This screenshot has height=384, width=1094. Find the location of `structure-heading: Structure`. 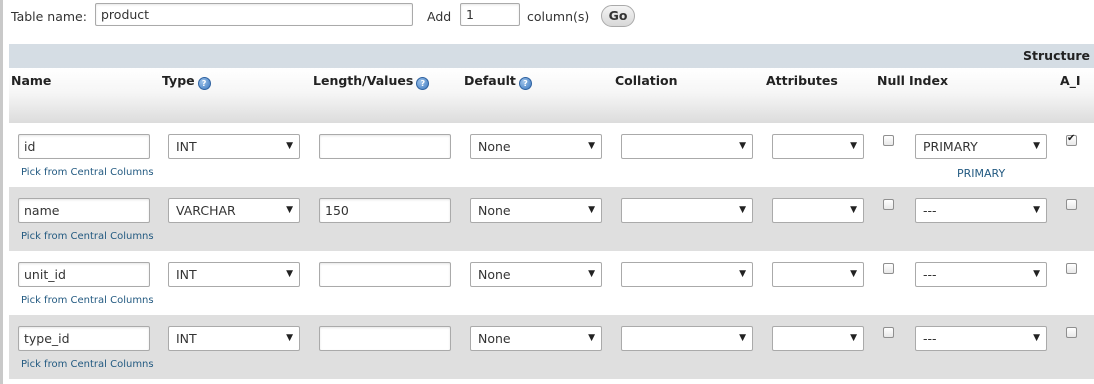

structure-heading: Structure is located at coordinates (1056, 55).